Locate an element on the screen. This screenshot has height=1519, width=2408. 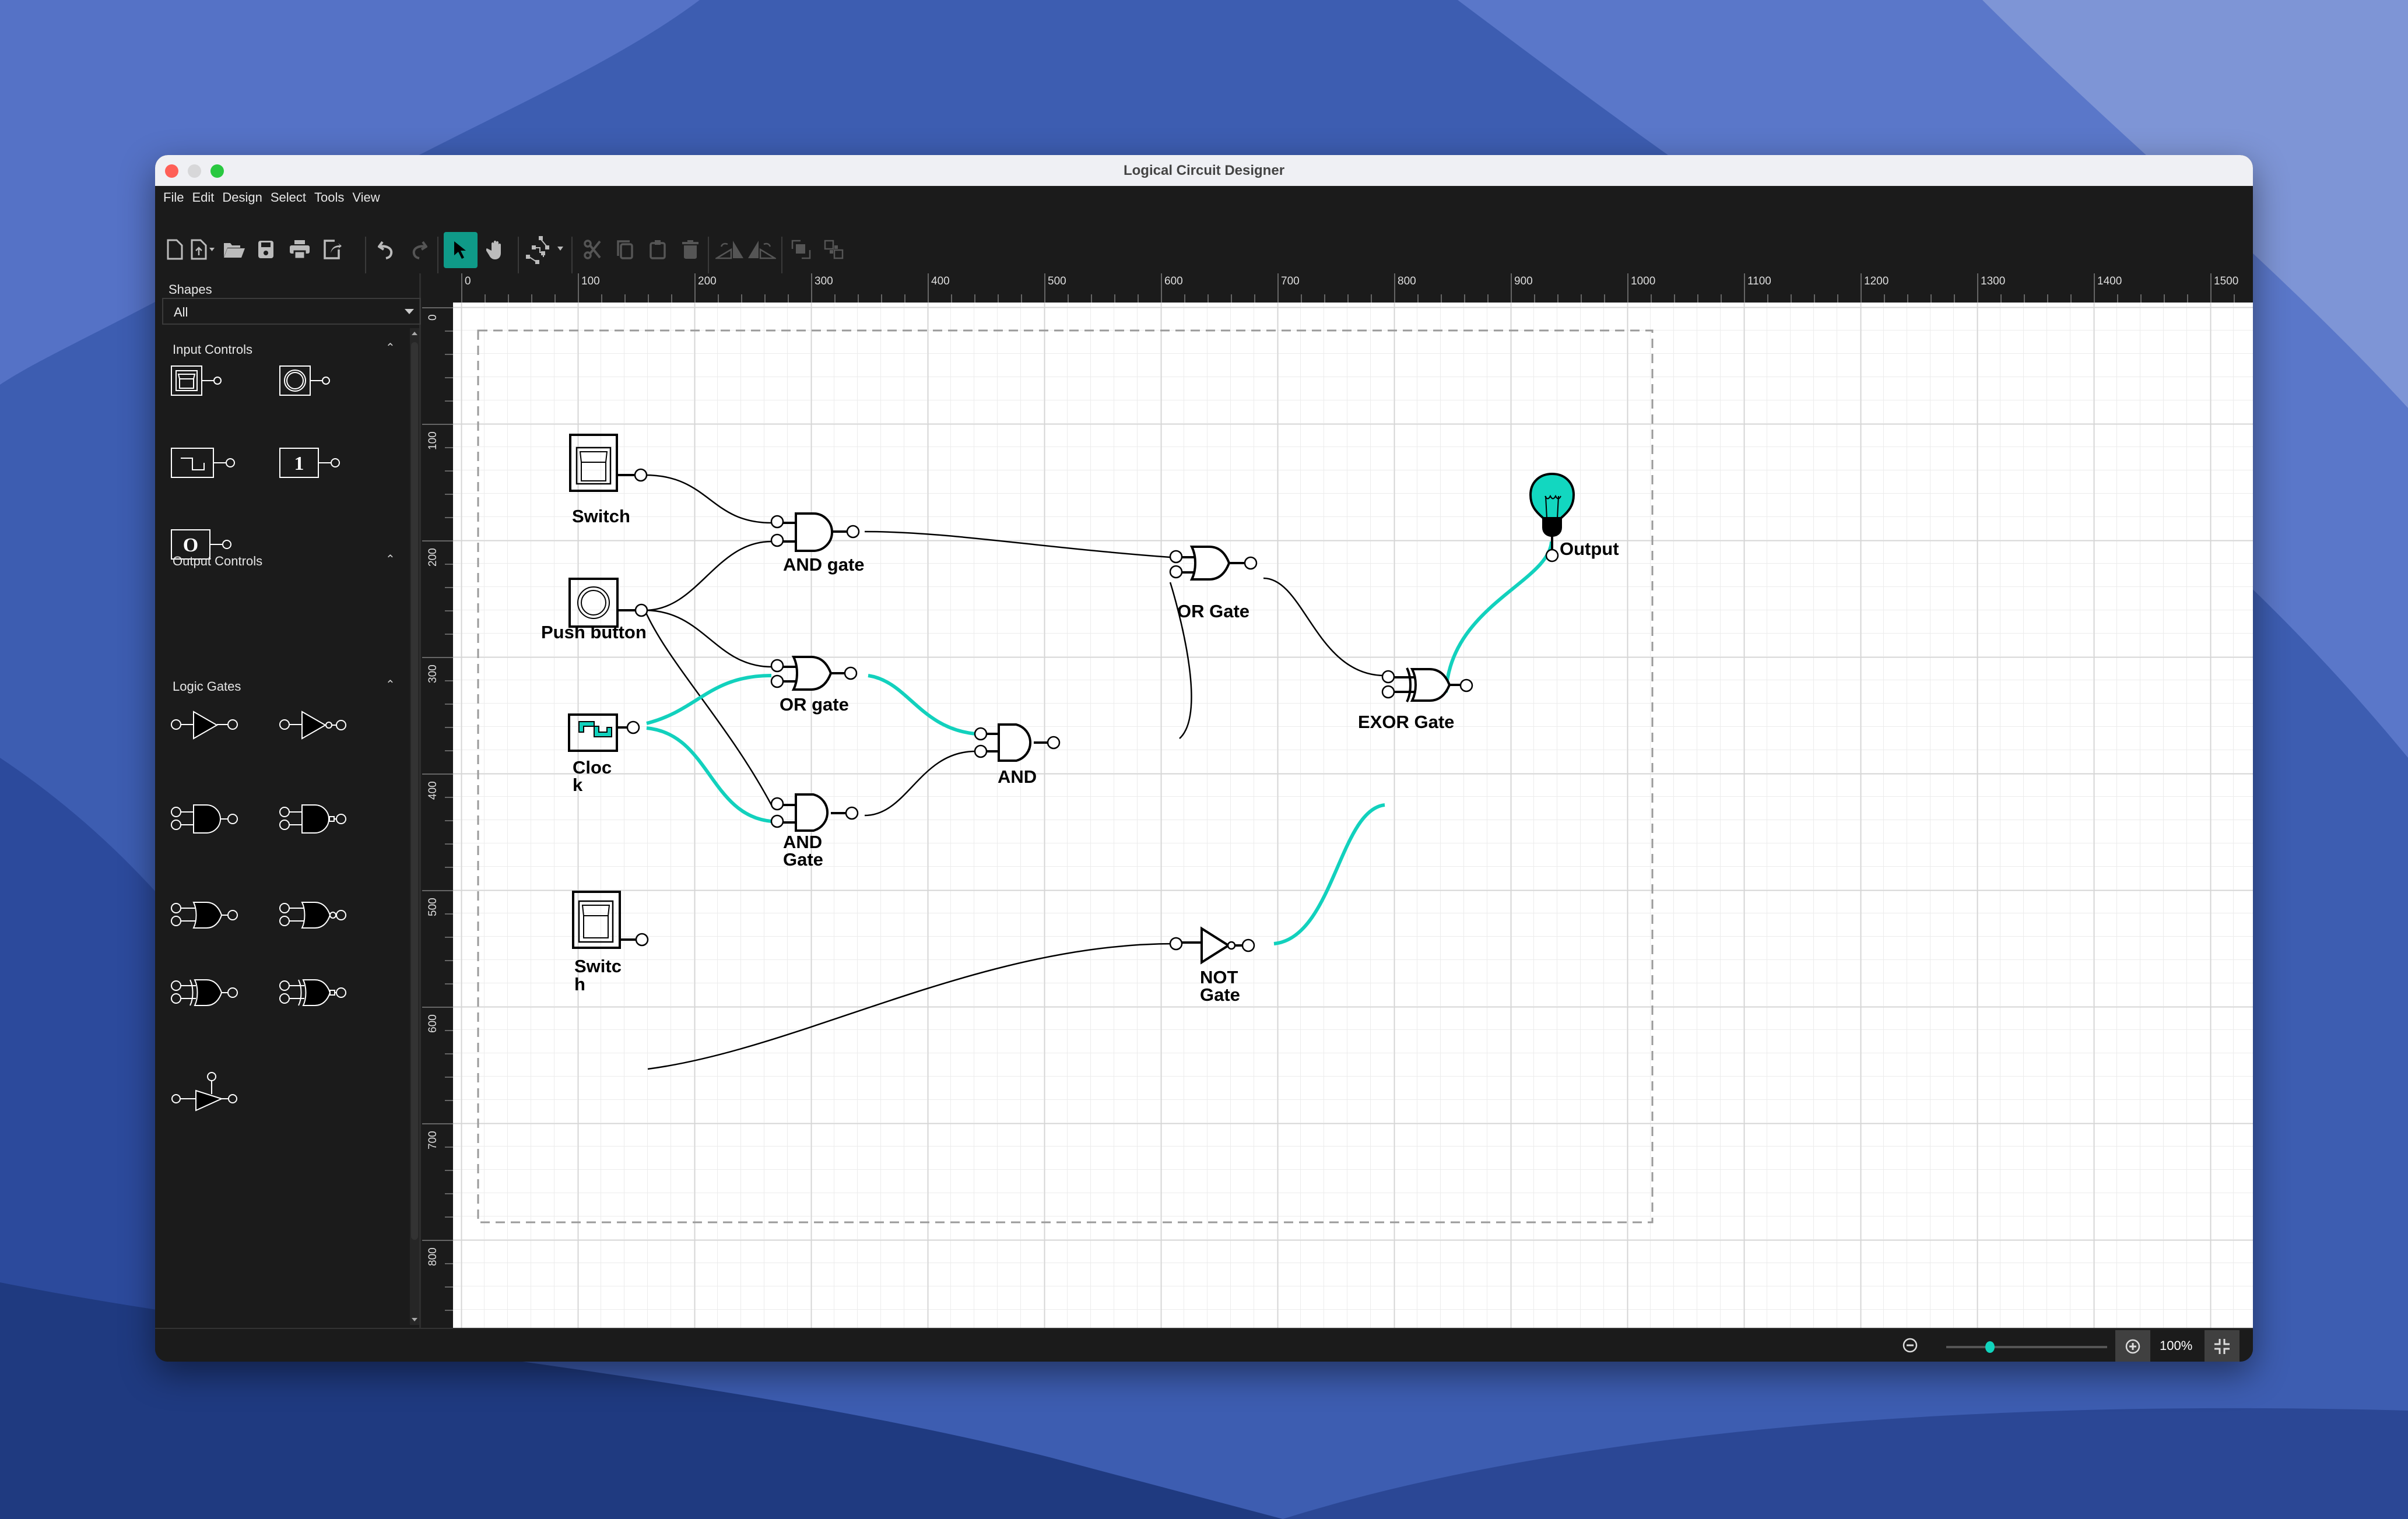
ruler-label: 400 is located at coordinates (940, 281).